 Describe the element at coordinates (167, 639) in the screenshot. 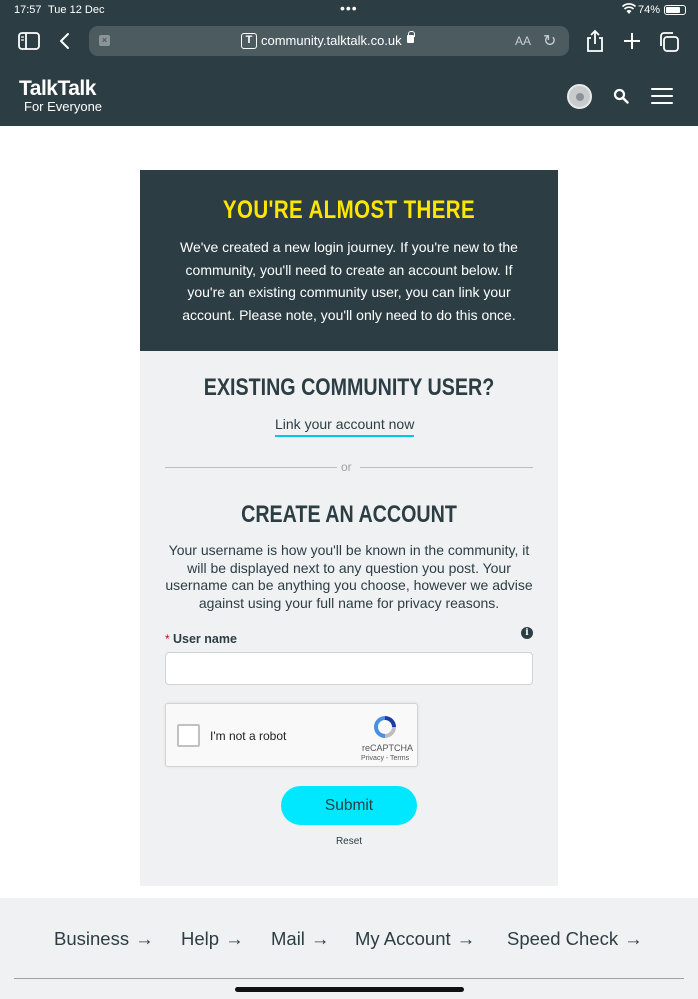

I see `required-marker: *` at that location.